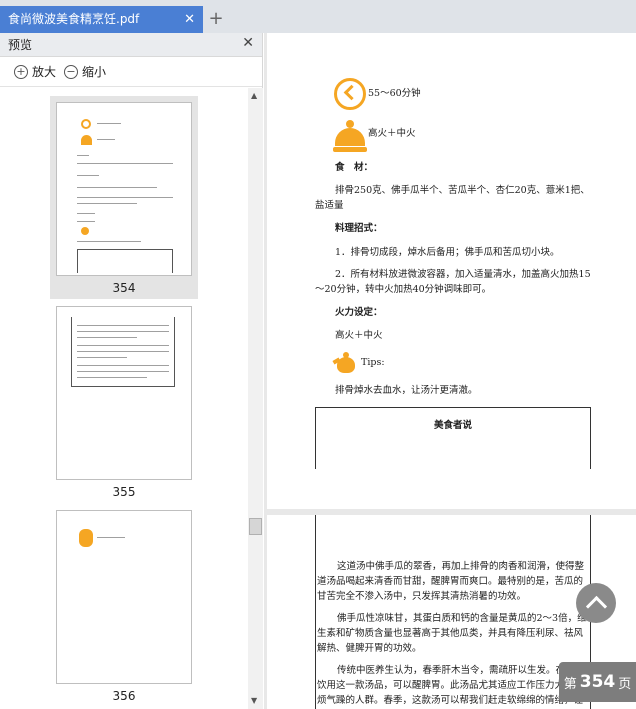  I want to click on clock-icon, so click(350, 94).